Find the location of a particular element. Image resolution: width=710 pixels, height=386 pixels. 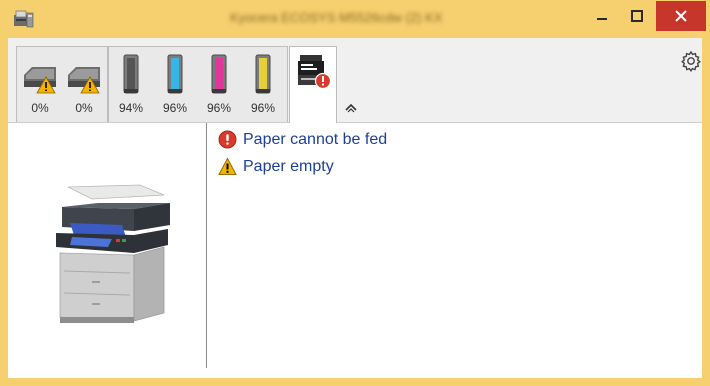

pane-divider is located at coordinates (206, 245).